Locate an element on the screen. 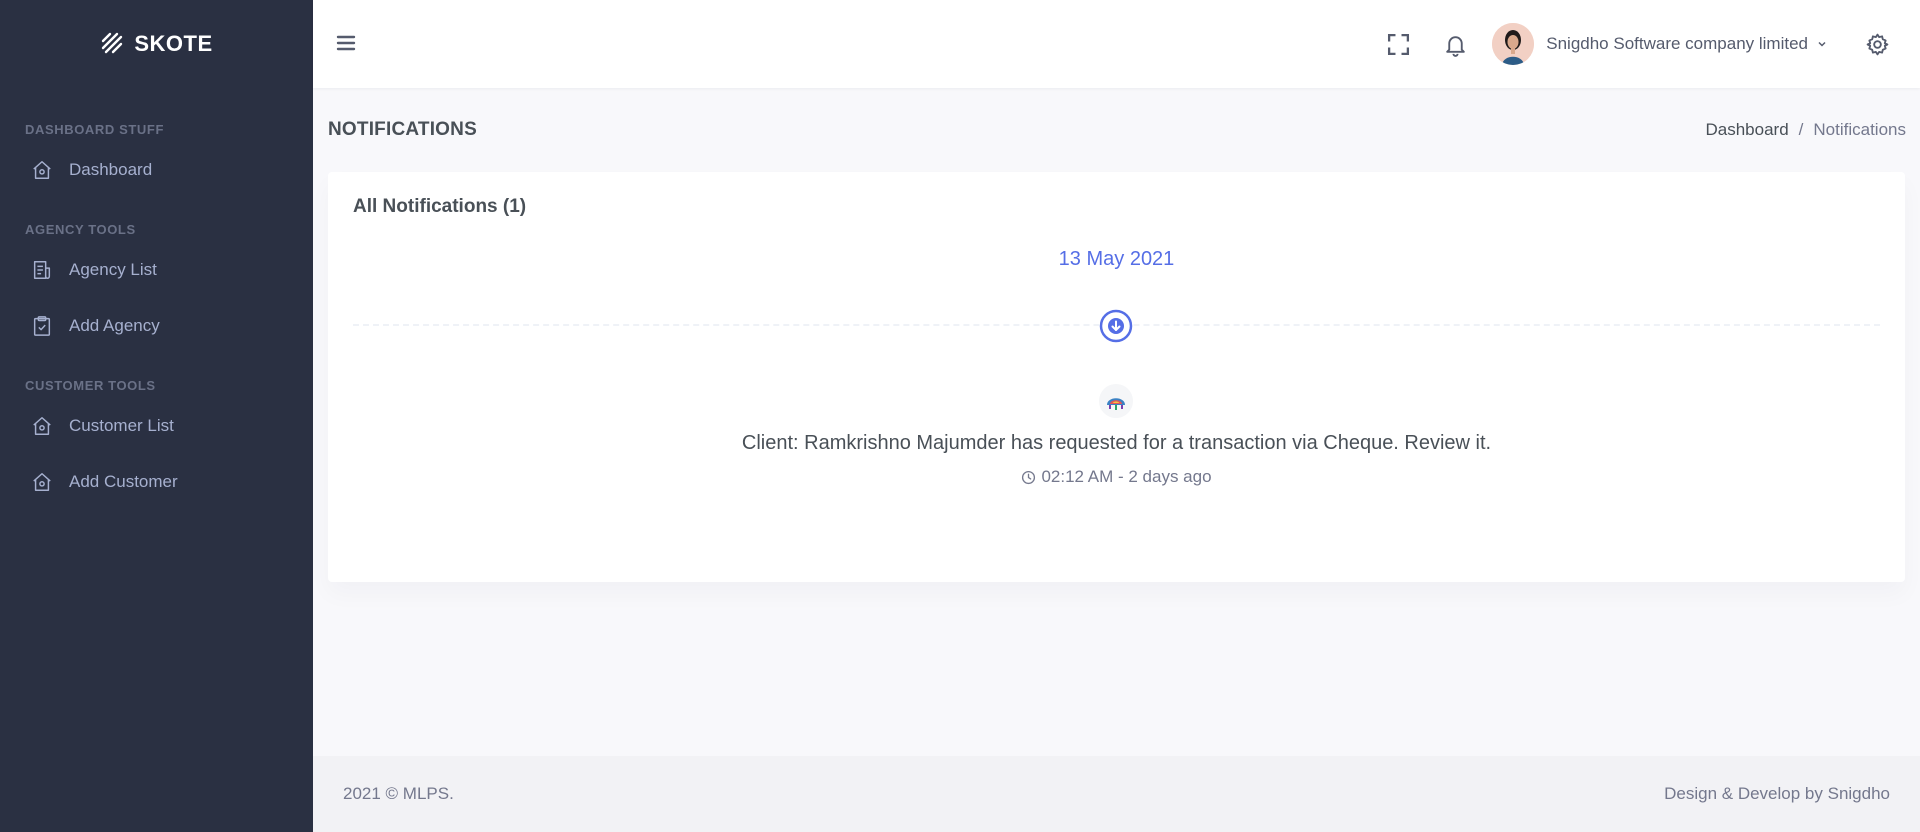  brand-logo: SKOTE is located at coordinates (156, 44).